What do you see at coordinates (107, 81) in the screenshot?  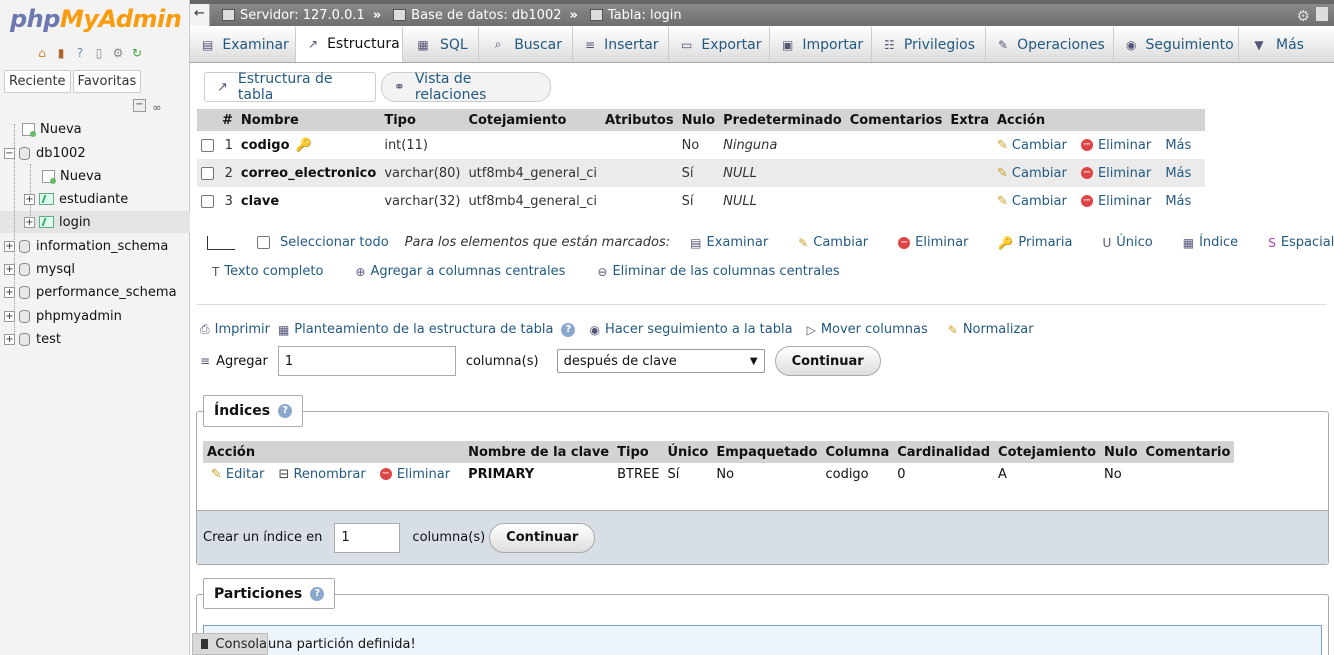 I see `favorites-tab: Favoritas` at bounding box center [107, 81].